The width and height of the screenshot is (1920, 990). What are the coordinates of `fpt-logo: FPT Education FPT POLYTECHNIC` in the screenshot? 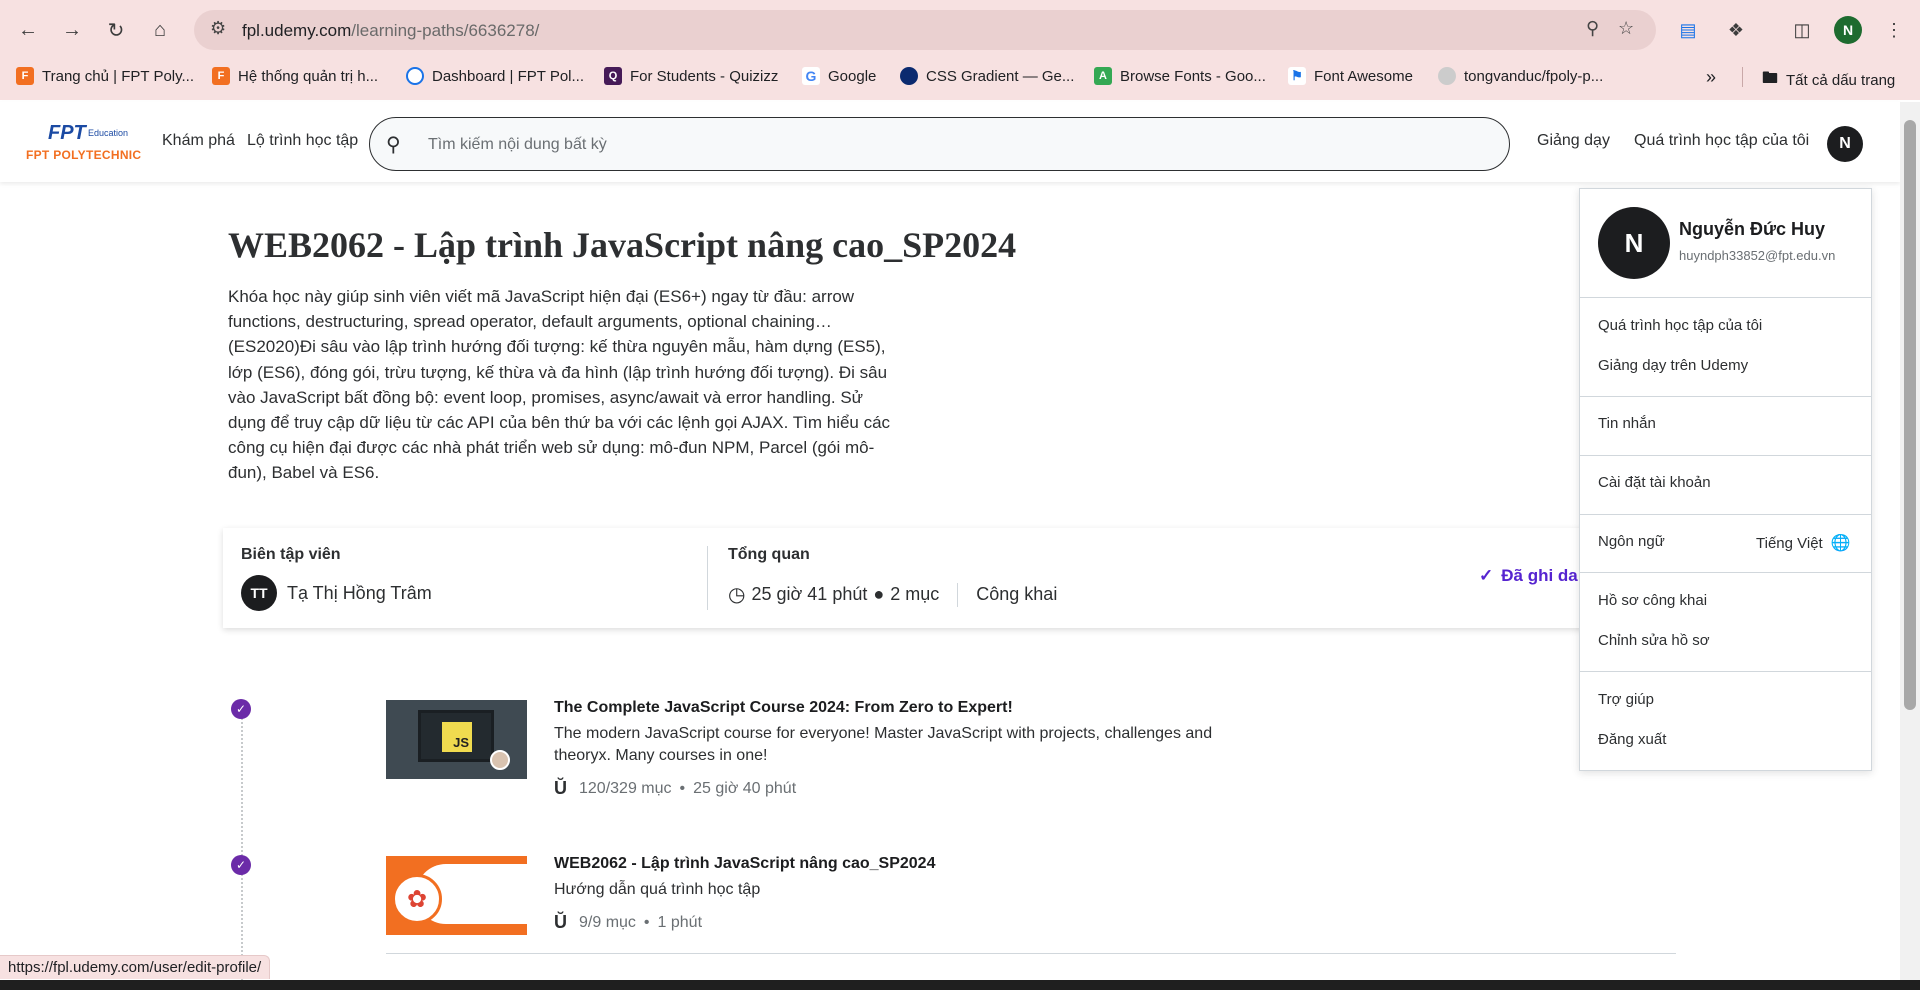 It's located at (85, 144).